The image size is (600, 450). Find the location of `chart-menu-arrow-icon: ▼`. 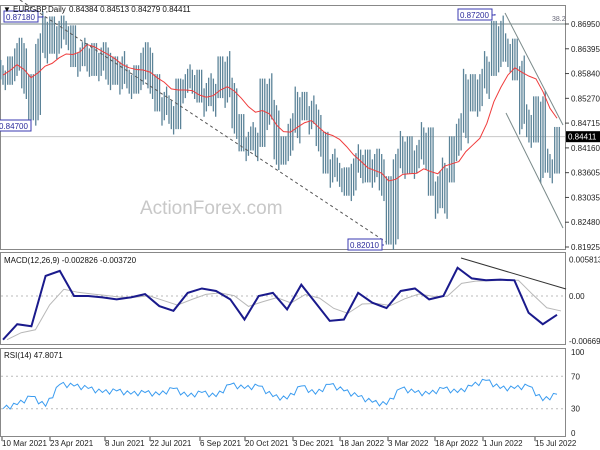

chart-menu-arrow-icon: ▼ is located at coordinates (7, 9).